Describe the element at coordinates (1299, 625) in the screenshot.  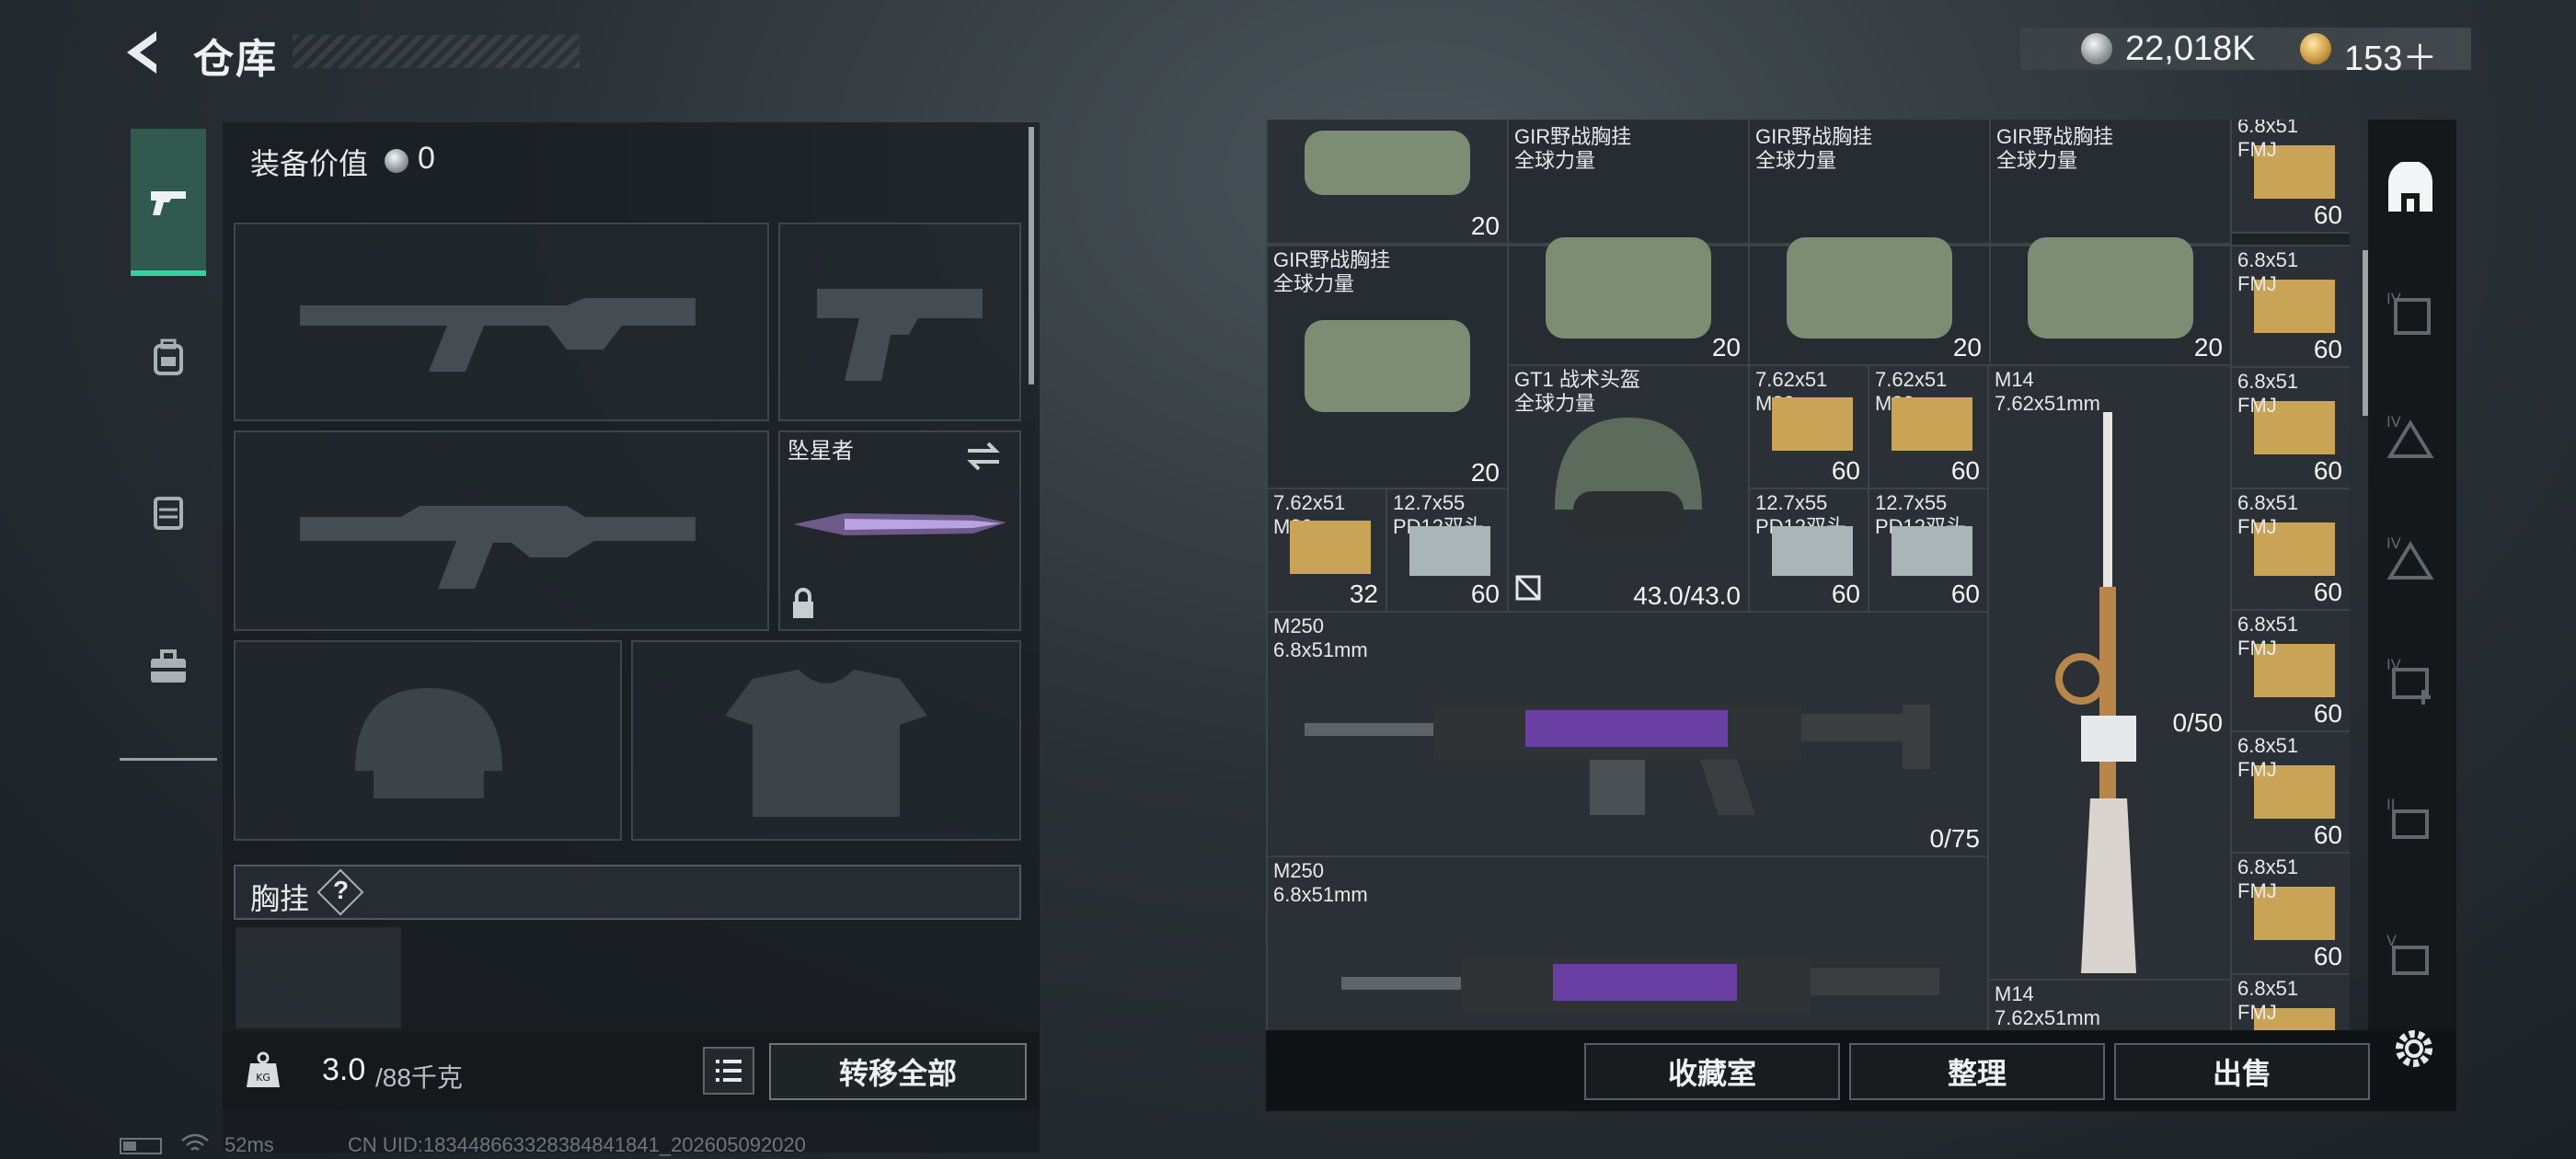
I see `item-name: M250` at that location.